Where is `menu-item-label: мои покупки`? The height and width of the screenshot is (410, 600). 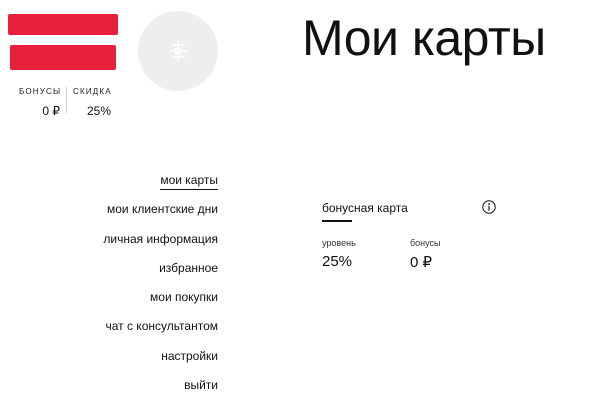 menu-item-label: мои покупки is located at coordinates (184, 297).